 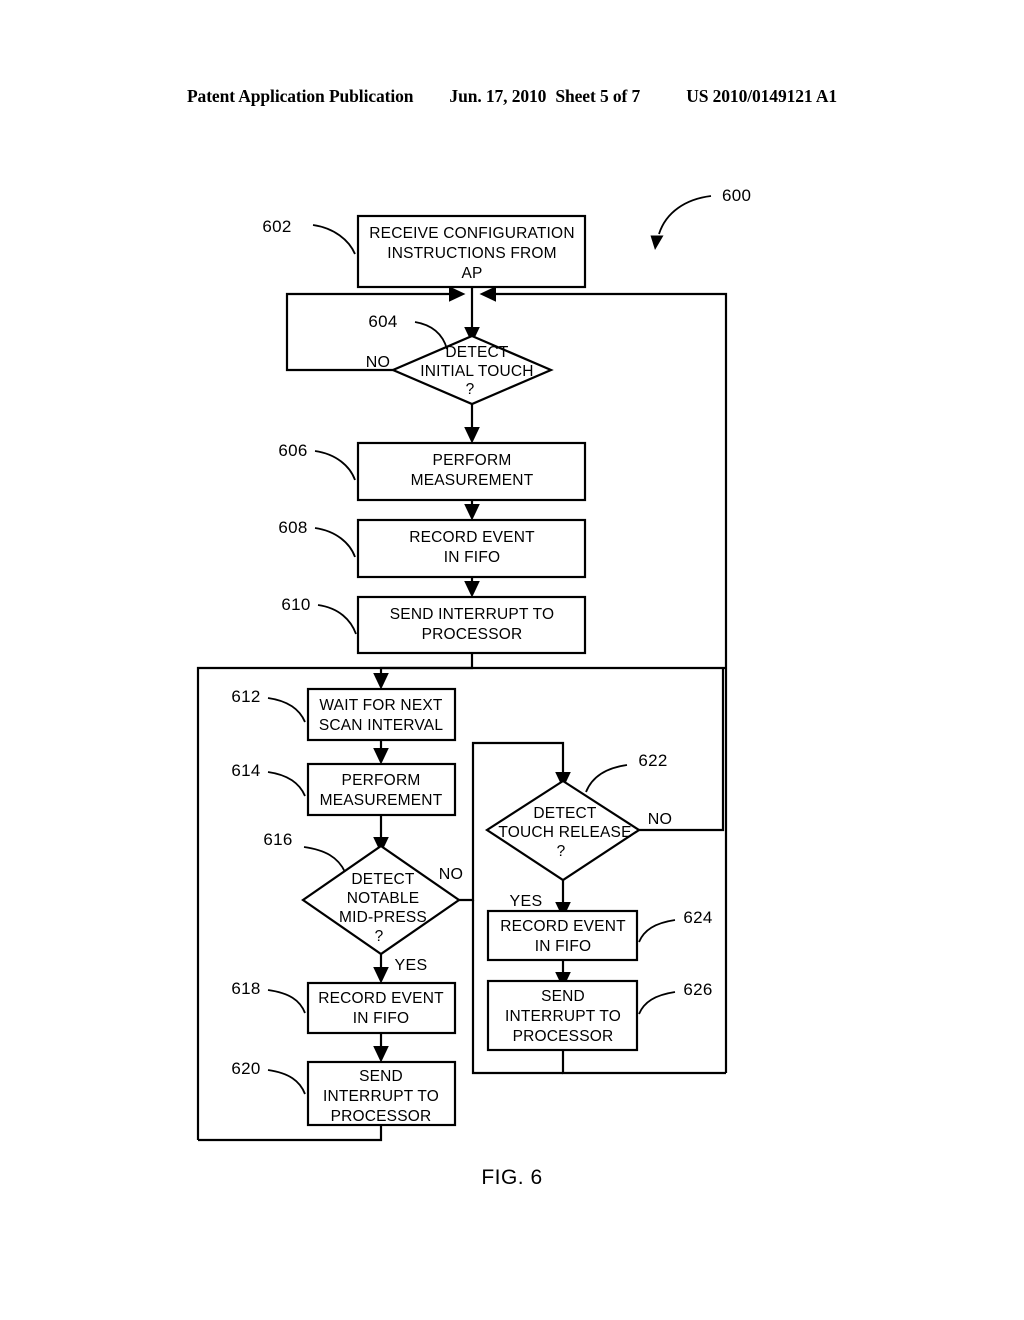 What do you see at coordinates (381, 800) in the screenshot?
I see `node-614-line2: MEASUREMENT` at bounding box center [381, 800].